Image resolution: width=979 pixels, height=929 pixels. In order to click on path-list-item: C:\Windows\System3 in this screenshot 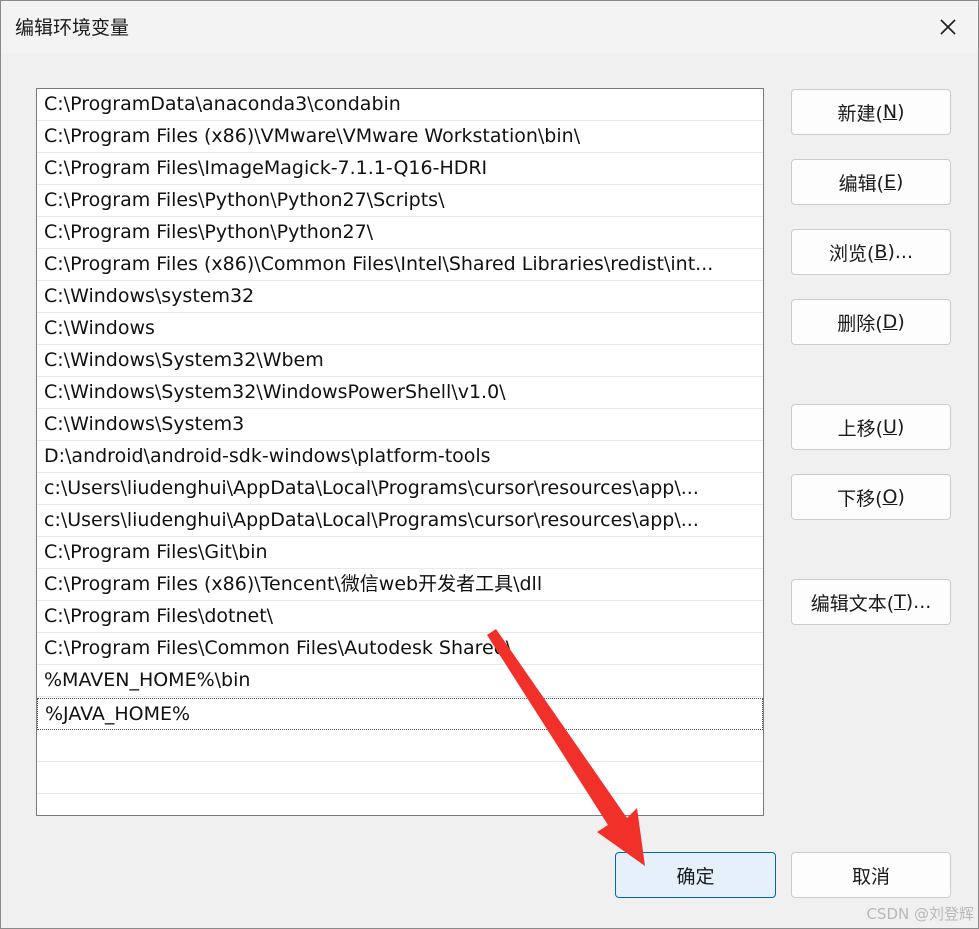, I will do `click(400, 425)`.